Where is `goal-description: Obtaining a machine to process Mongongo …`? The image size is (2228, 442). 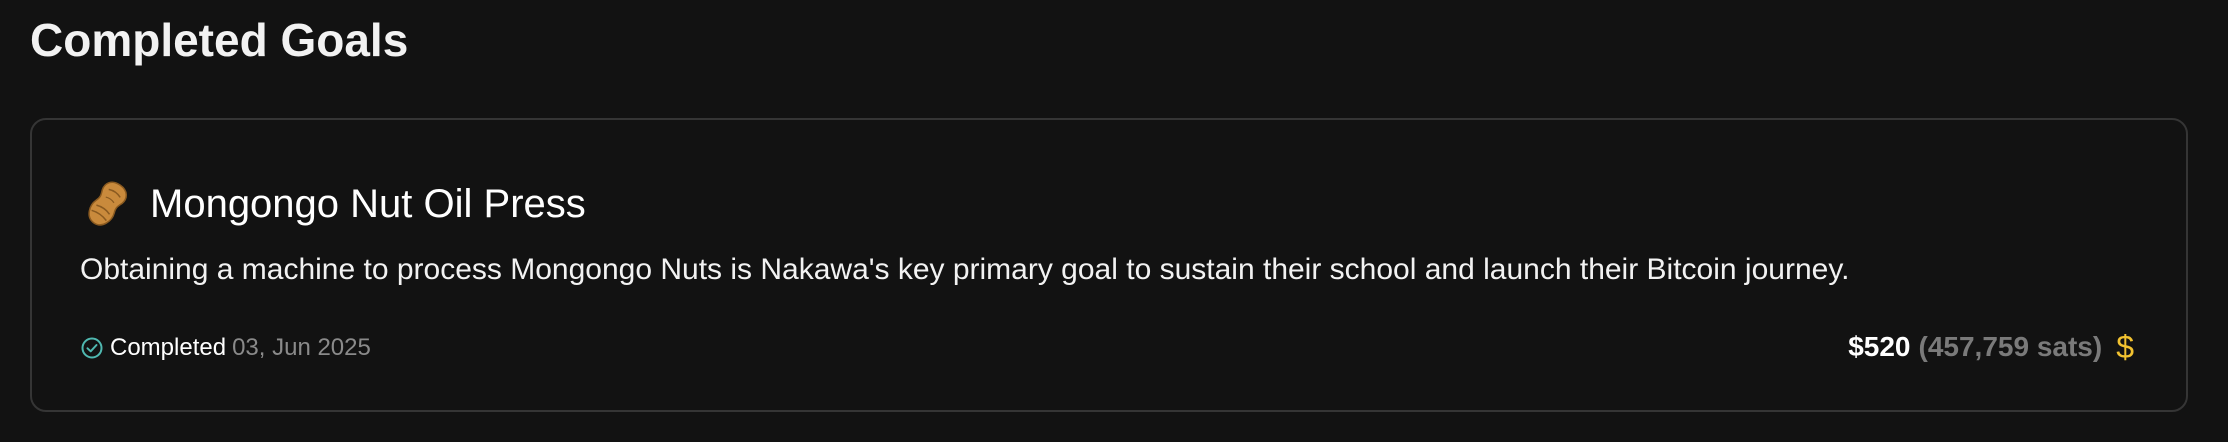 goal-description: Obtaining a machine to process Mongongo … is located at coordinates (965, 269).